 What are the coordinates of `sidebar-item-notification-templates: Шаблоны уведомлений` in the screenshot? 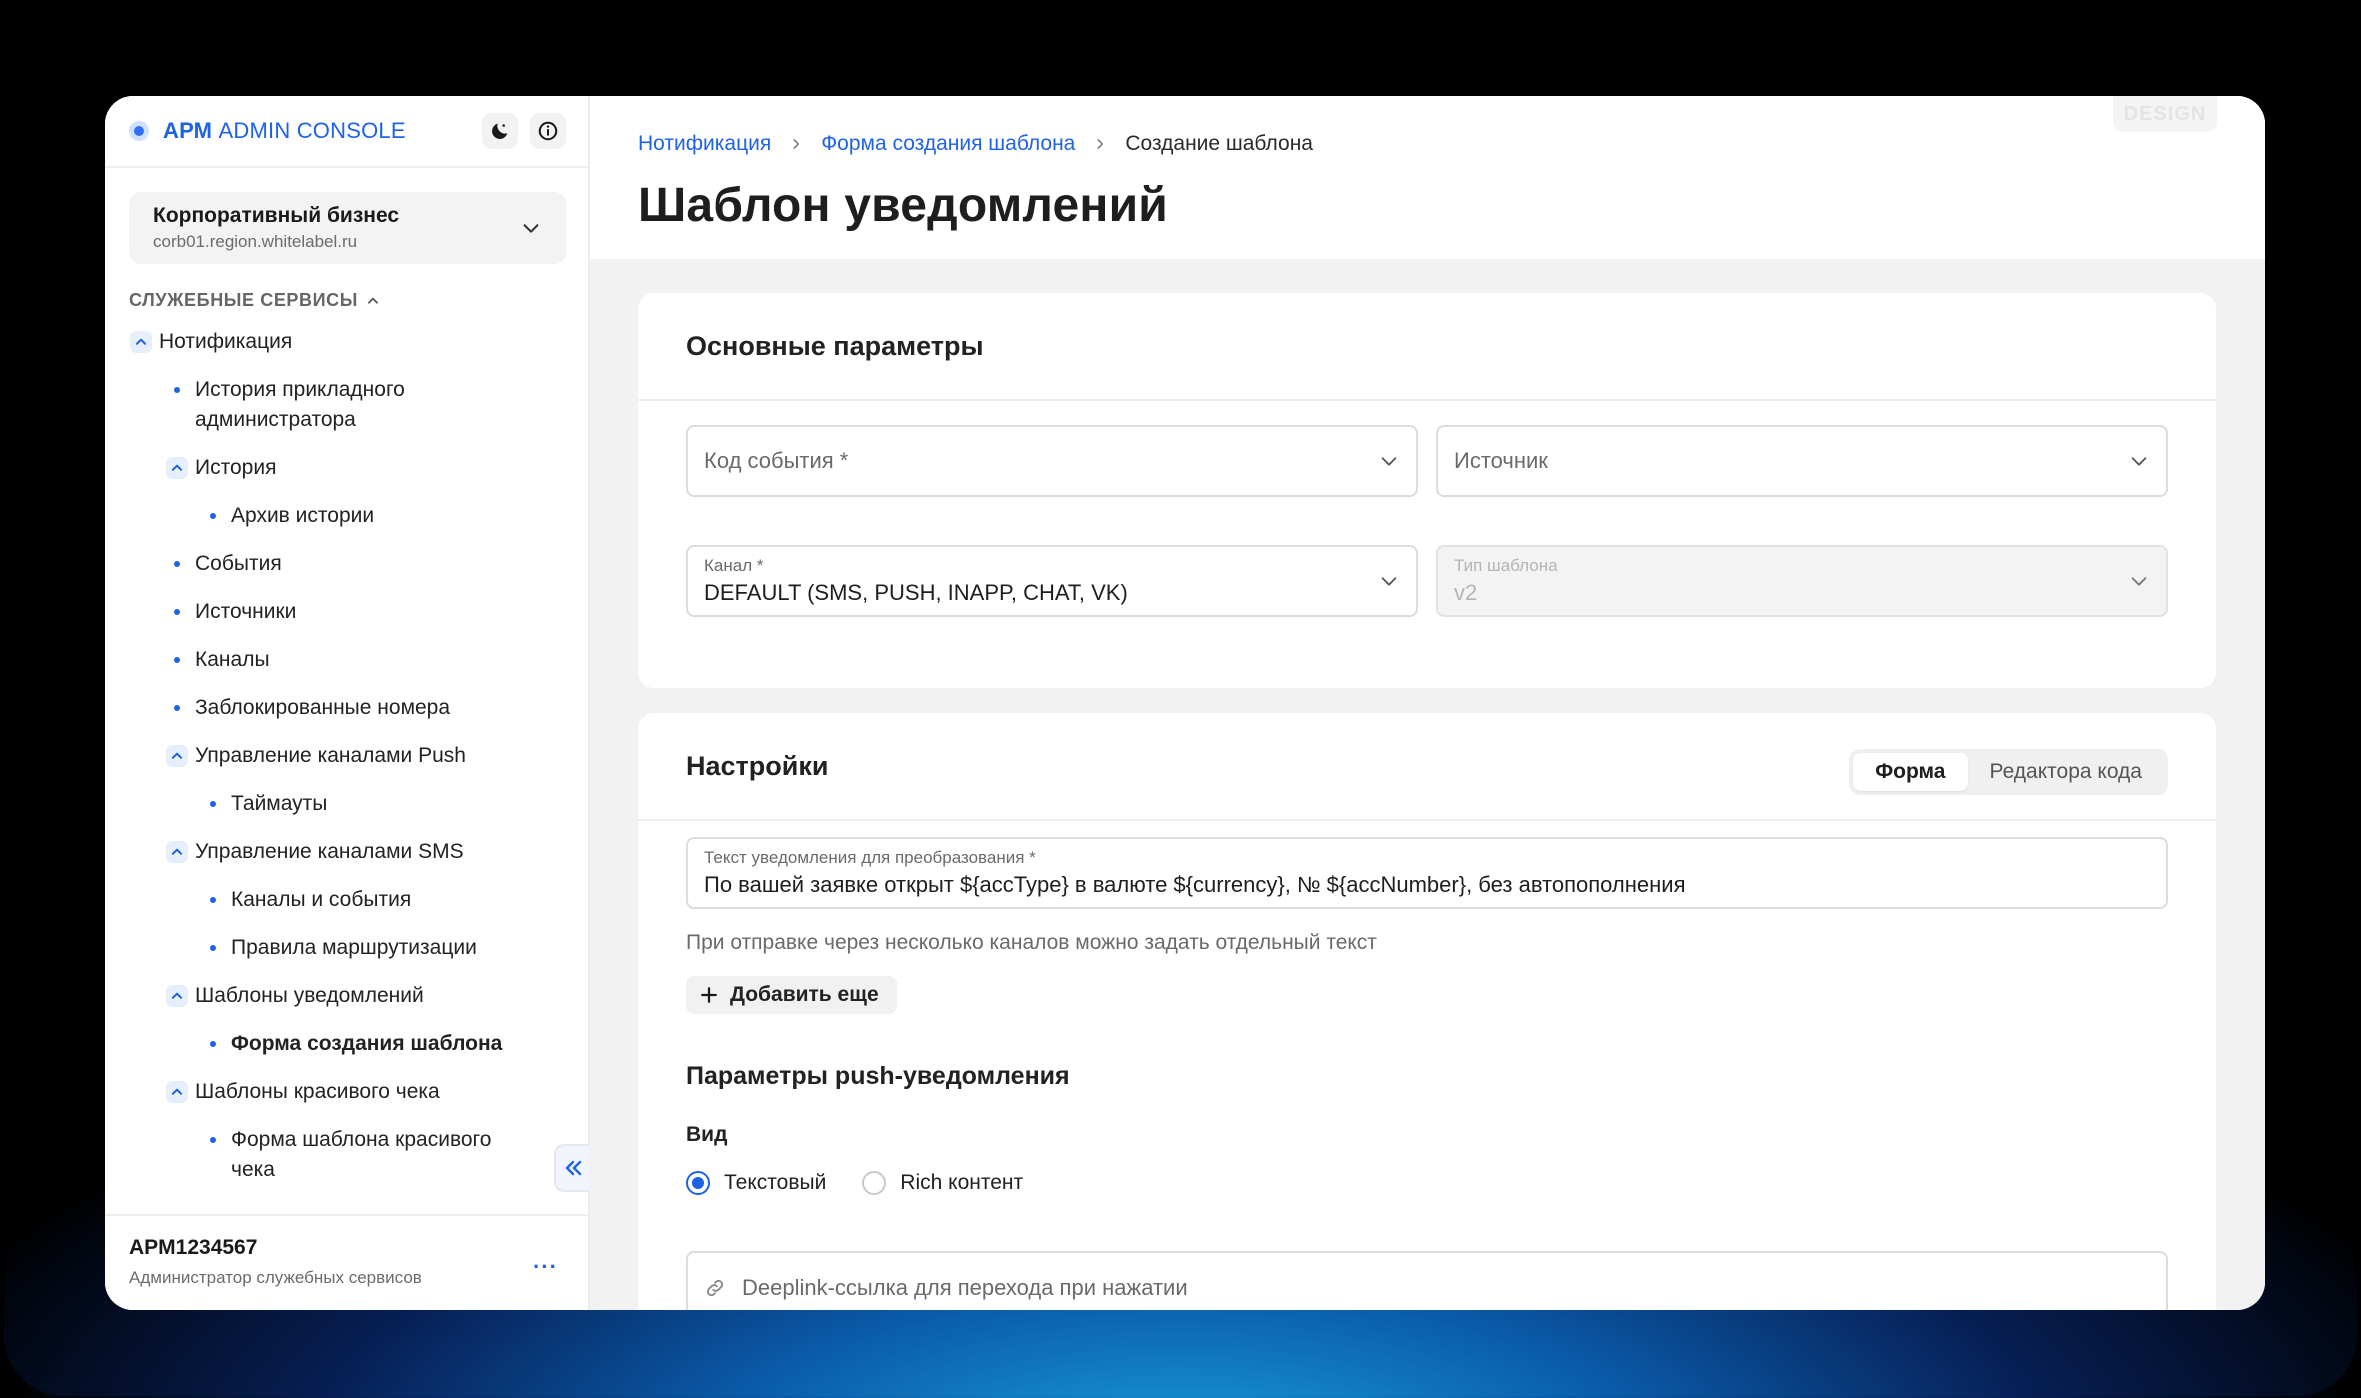 It's located at (346, 996).